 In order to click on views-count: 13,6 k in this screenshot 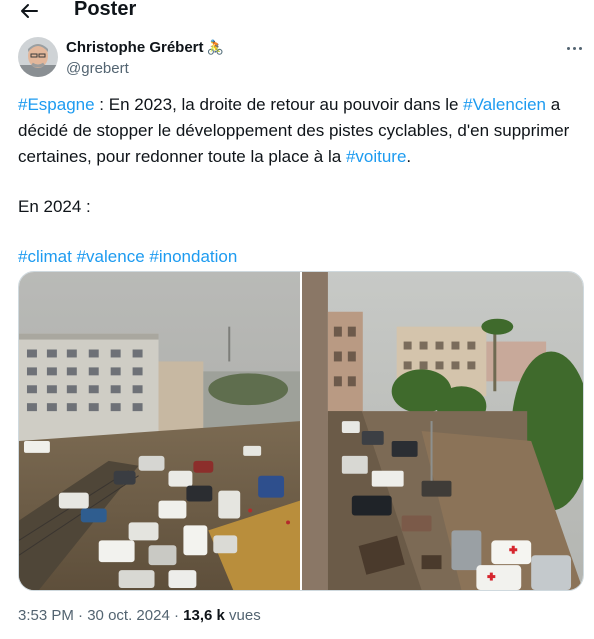, I will do `click(204, 615)`.